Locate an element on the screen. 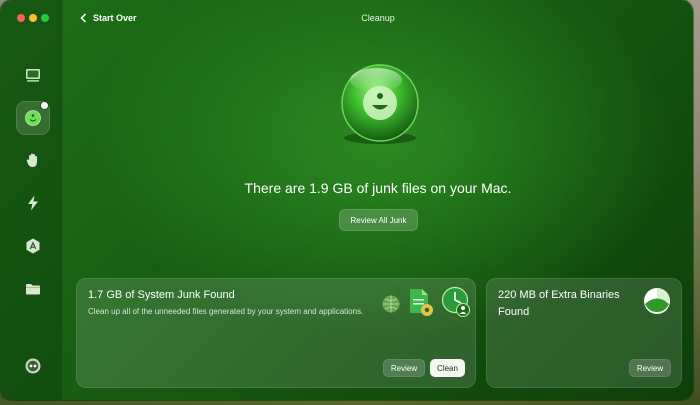 The height and width of the screenshot is (405, 700). chevron-left-icon is located at coordinates (83, 18).